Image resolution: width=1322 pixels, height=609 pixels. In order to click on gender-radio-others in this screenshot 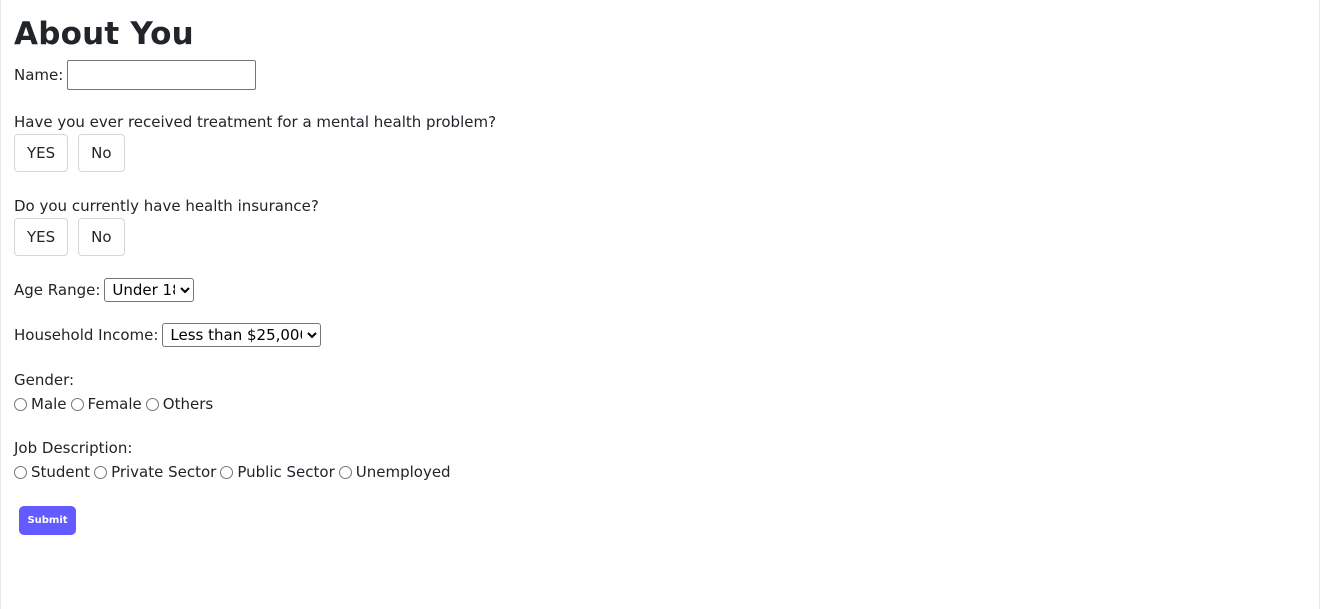, I will do `click(152, 404)`.